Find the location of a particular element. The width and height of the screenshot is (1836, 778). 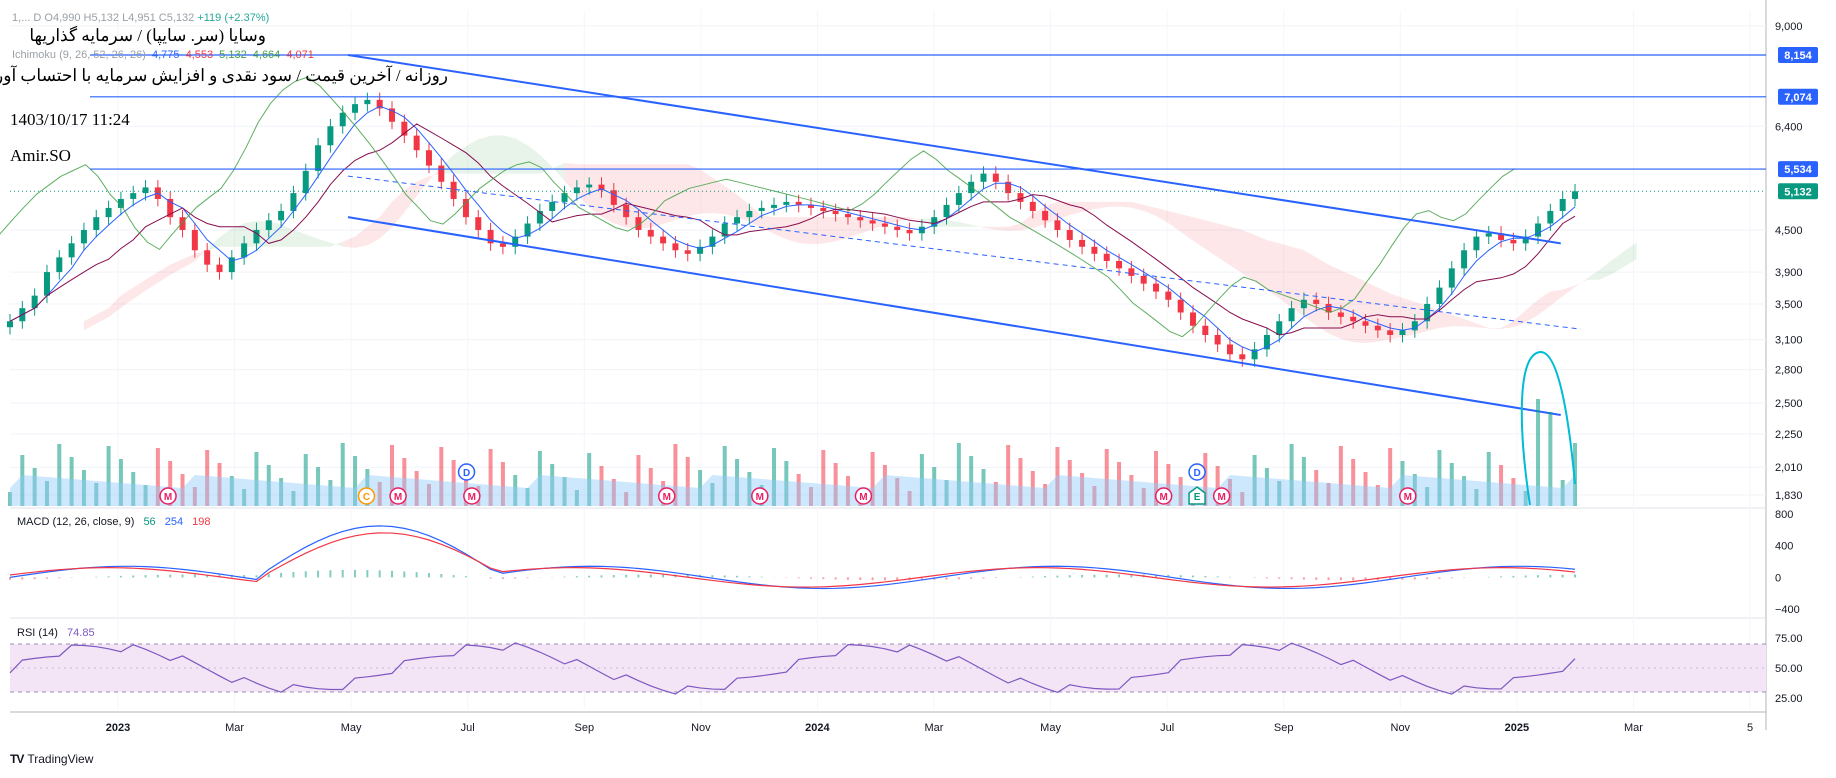

tradingview-brand: TV TradingView is located at coordinates (51, 759).